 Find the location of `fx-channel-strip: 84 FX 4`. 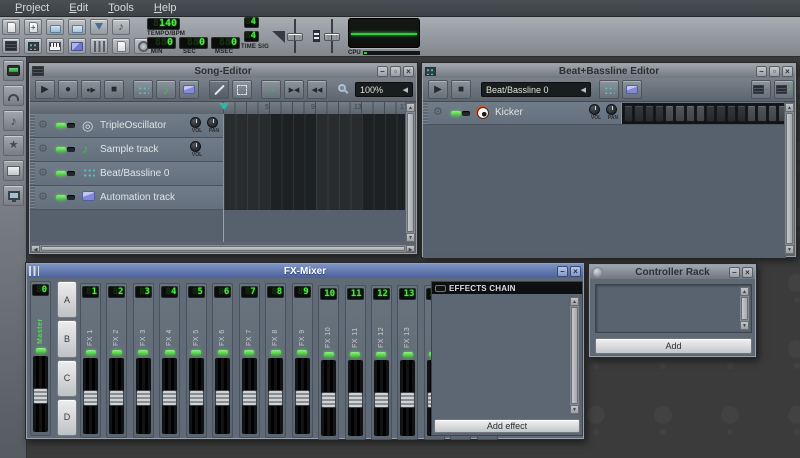

fx-channel-strip: 84 FX 4 is located at coordinates (170, 360).